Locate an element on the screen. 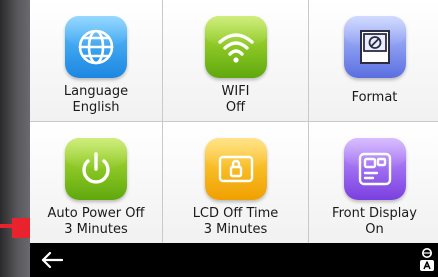 The image size is (438, 277). tile-language: Language English is located at coordinates (96, 60).